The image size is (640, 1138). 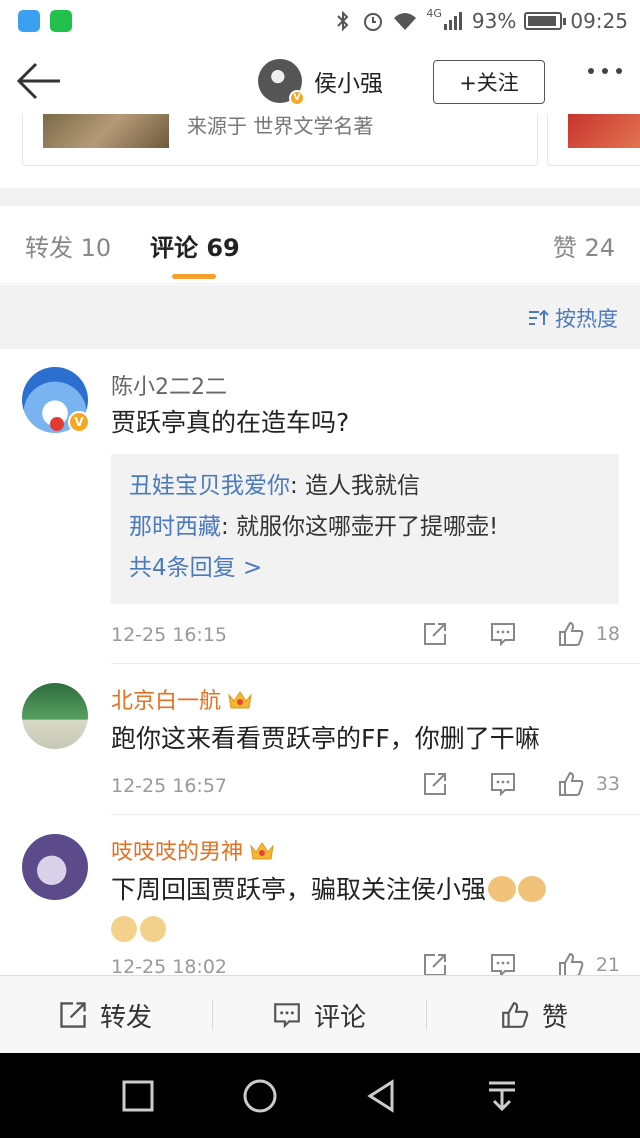 I want to click on system-nav-bar, so click(x=320, y=1095).